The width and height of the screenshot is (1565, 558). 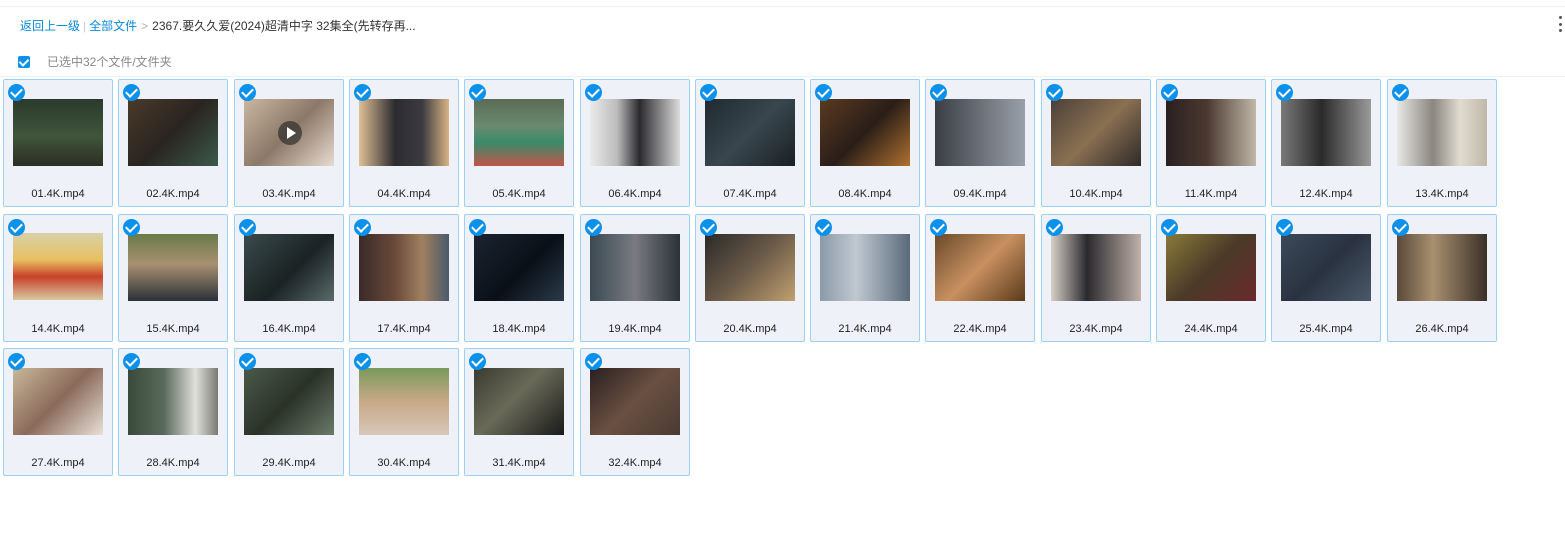 I want to click on file-name: 32.4K.mp4, so click(x=635, y=463).